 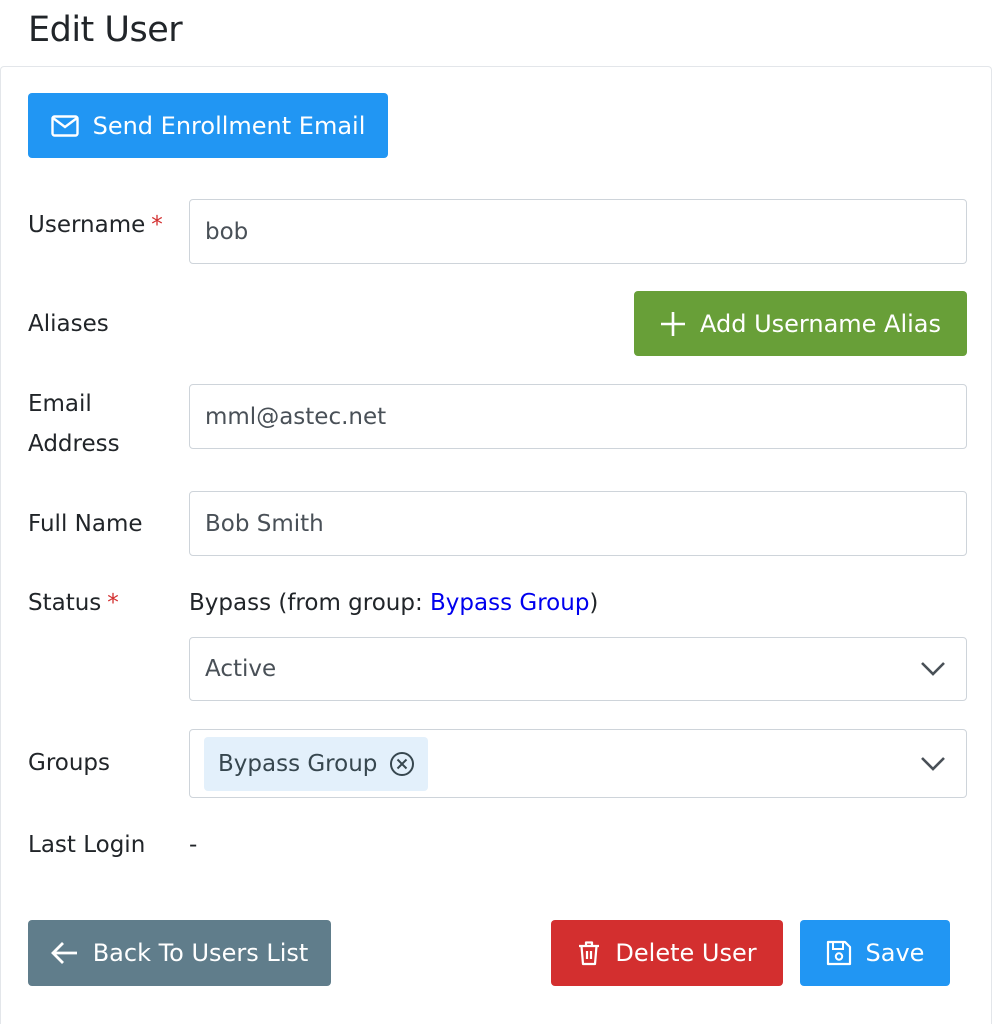 I want to click on envelope-icon, so click(x=64, y=125).